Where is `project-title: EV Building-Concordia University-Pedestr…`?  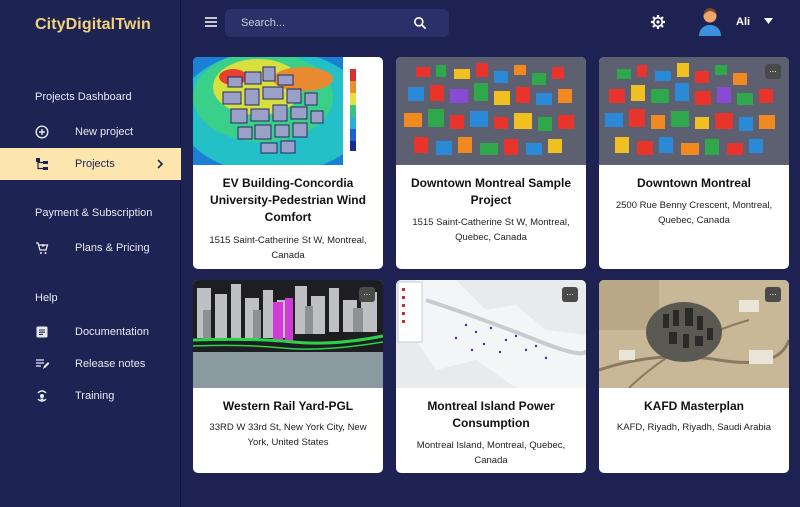
project-title: EV Building-Concordia University-Pedestr… is located at coordinates (288, 200).